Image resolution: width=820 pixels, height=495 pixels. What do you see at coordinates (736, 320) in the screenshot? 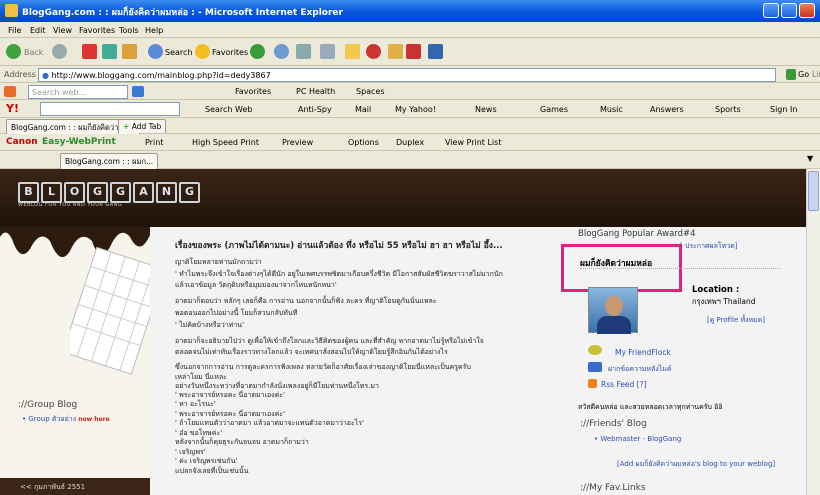
I see `profile-link: [ดู Profile ทั้งหมด]` at bounding box center [736, 320].